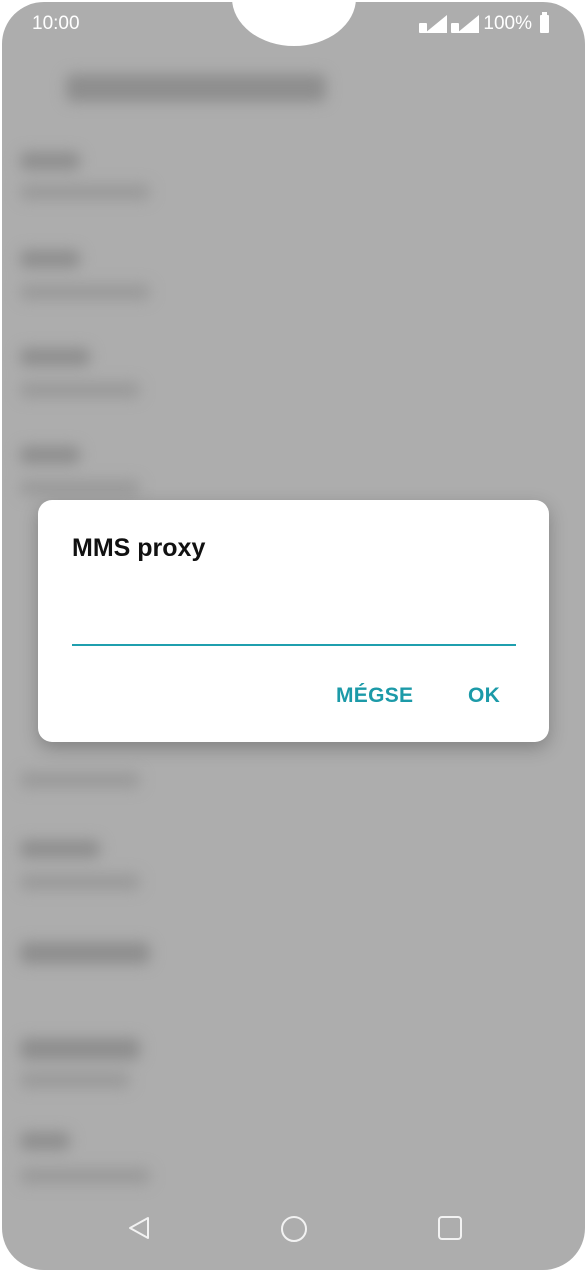 This screenshot has width=587, height=1272. Describe the element at coordinates (450, 1228) in the screenshot. I see `recents-icon` at that location.